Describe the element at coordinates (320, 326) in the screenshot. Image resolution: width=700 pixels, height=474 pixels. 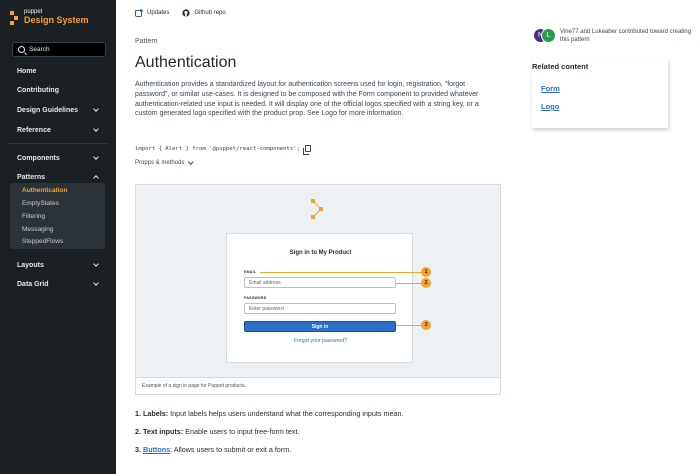
I see `sign-in-button: Sign in` at that location.